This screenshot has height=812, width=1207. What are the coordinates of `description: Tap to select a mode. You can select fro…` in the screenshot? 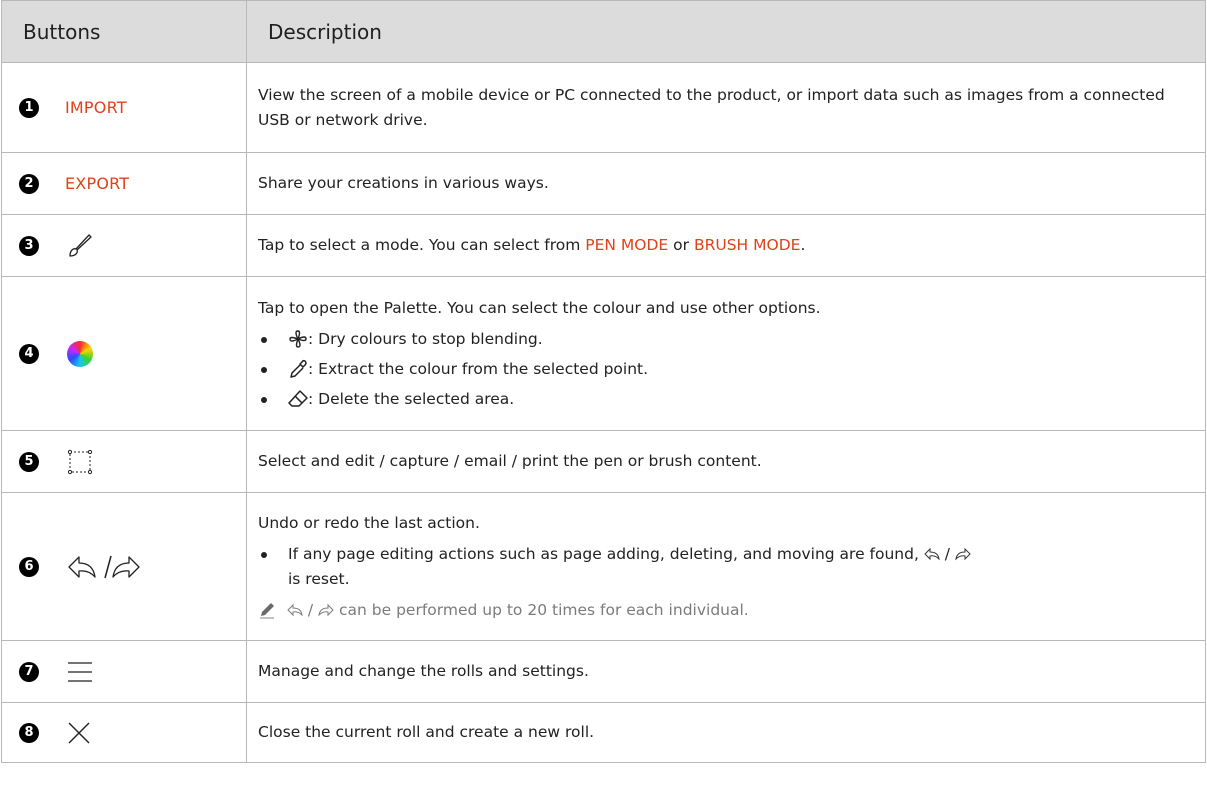 It's located at (726, 245).